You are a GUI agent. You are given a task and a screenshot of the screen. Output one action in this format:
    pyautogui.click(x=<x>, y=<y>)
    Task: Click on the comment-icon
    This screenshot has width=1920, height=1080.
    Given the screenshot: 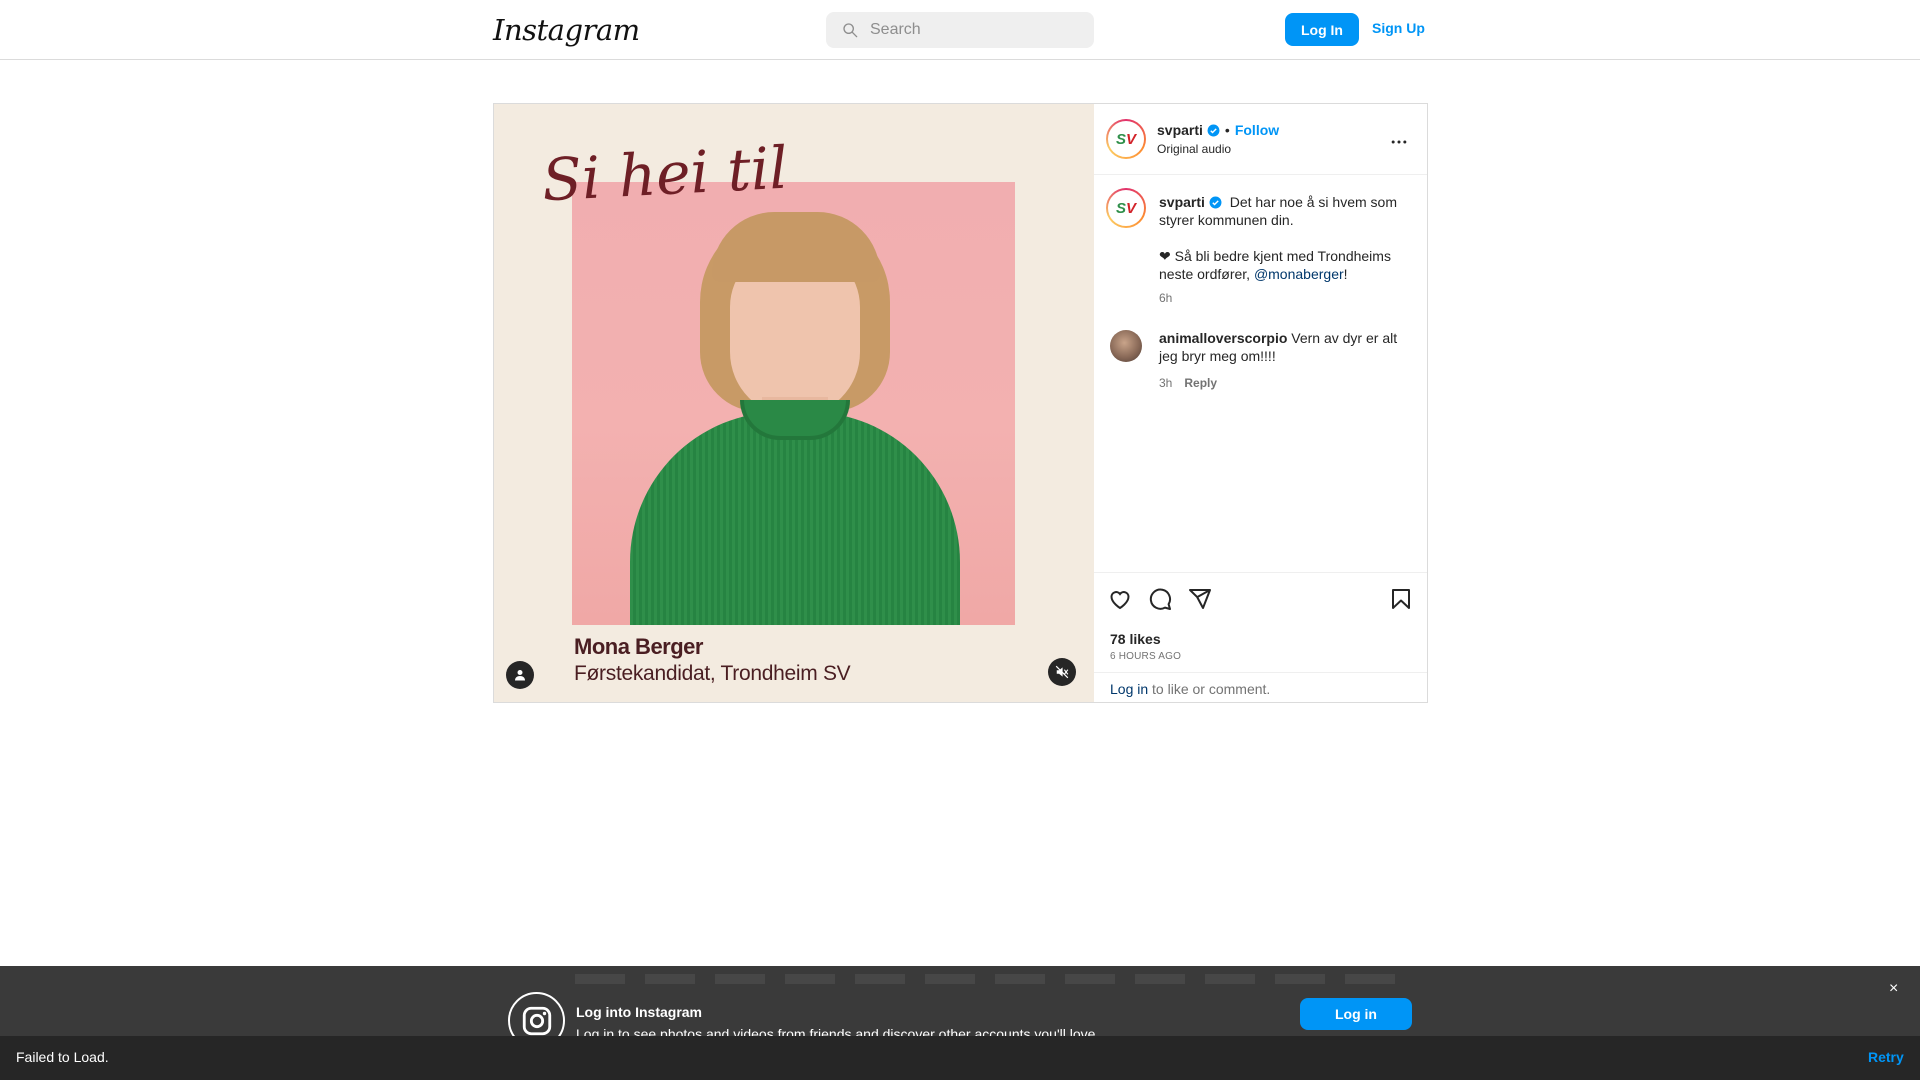 What is the action you would take?
    pyautogui.click(x=1160, y=599)
    